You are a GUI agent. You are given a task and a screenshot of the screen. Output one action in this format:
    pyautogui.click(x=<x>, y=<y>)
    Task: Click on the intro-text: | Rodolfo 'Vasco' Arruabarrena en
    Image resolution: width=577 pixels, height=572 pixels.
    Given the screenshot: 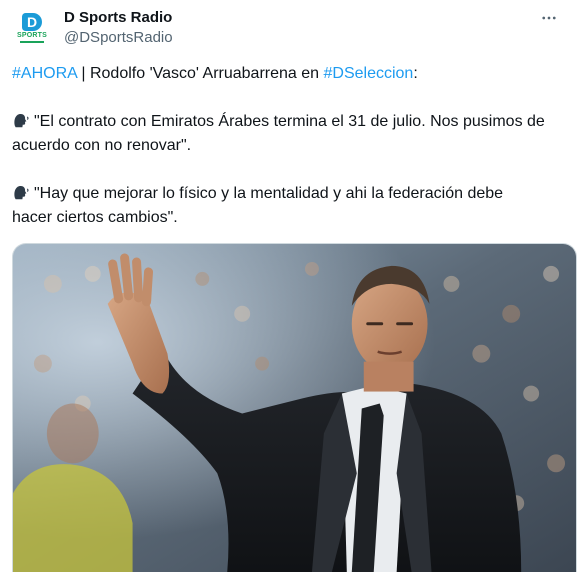 What is the action you would take?
    pyautogui.click(x=200, y=73)
    